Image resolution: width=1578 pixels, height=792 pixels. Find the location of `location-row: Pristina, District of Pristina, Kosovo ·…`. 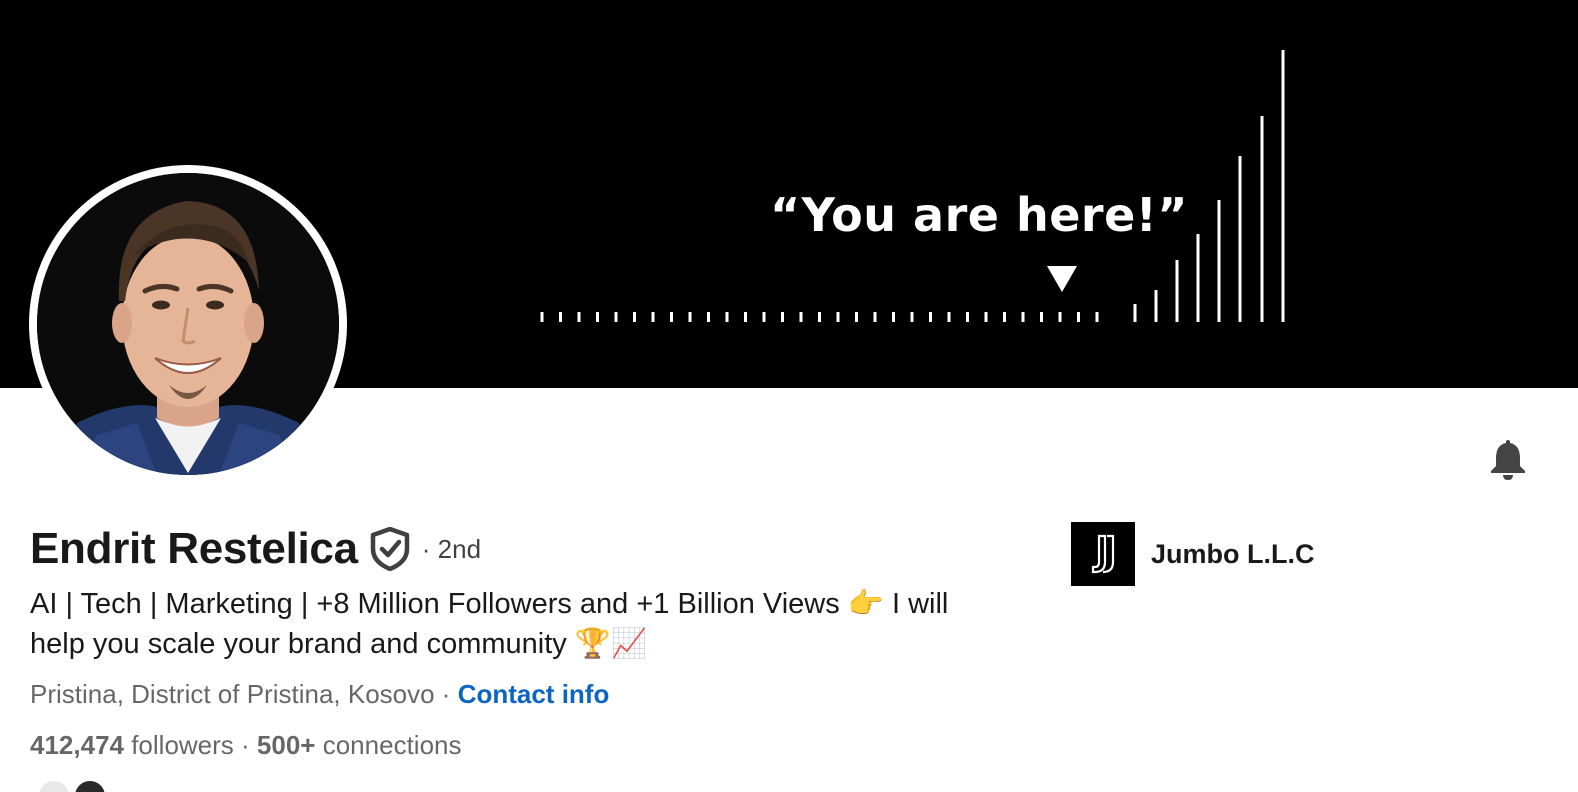

location-row: Pristina, District of Pristina, Kosovo ·… is located at coordinates (319, 694).